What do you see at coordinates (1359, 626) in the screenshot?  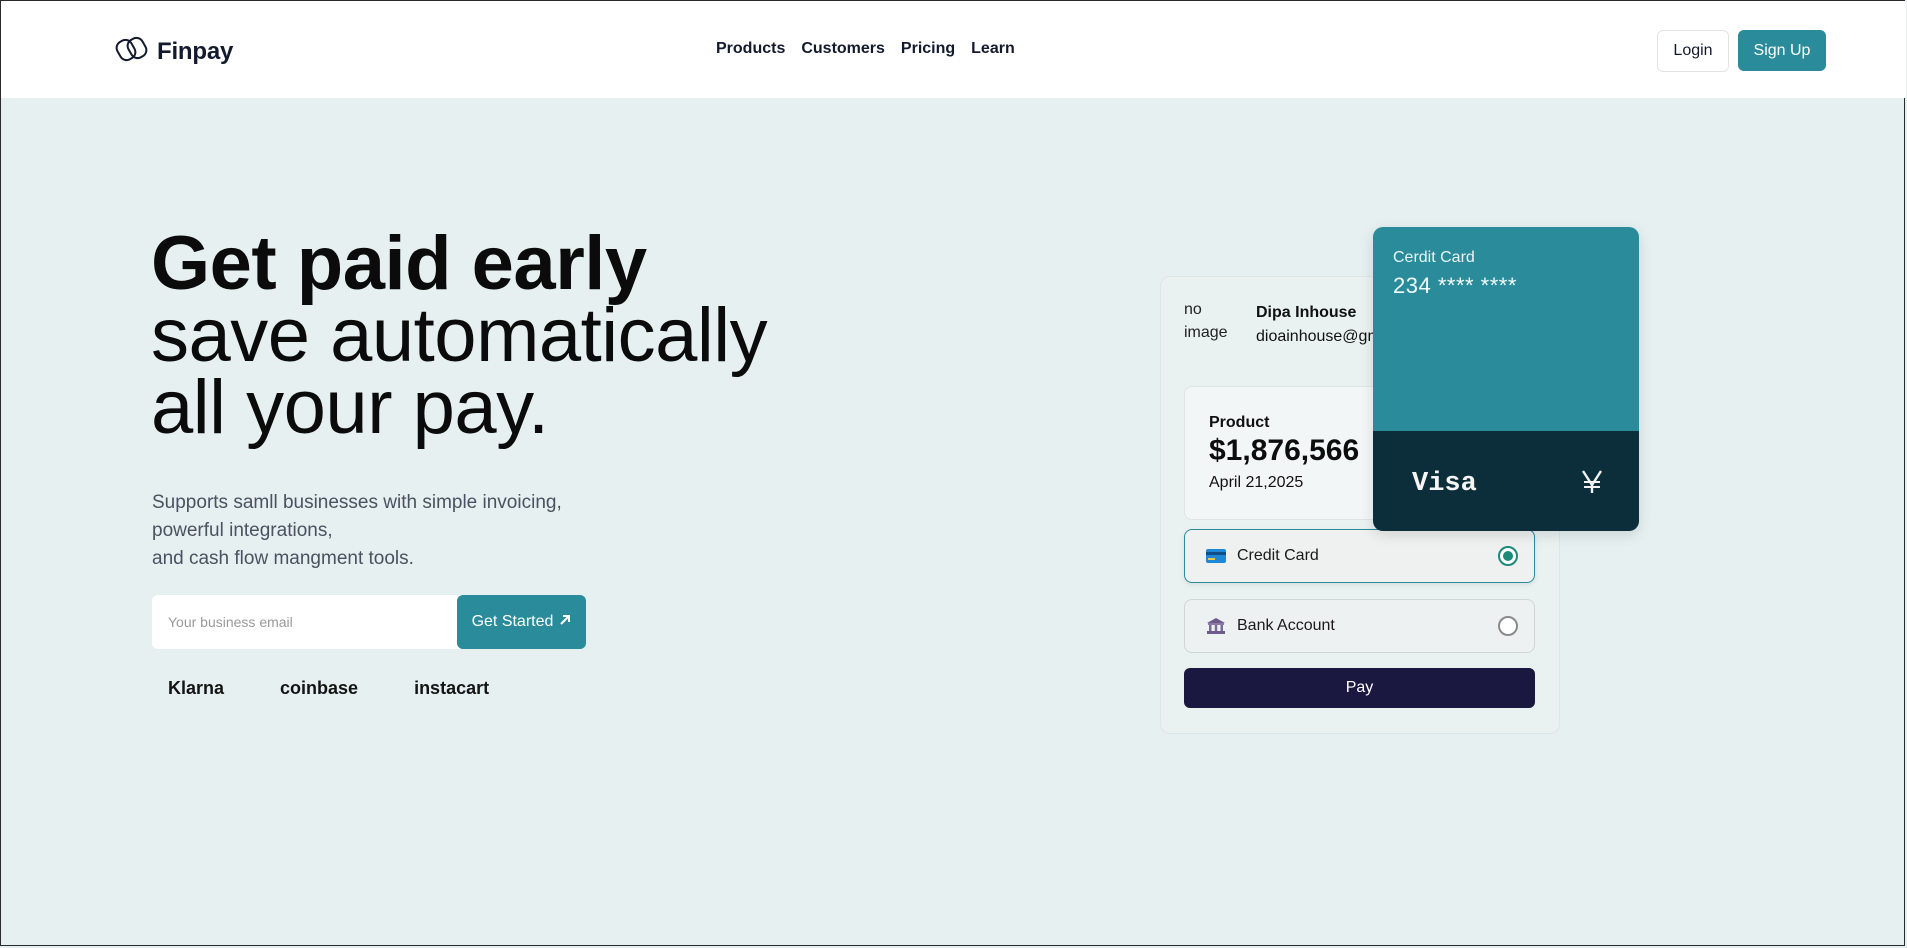 I see `payment-option-bank-account: Bank Account` at bounding box center [1359, 626].